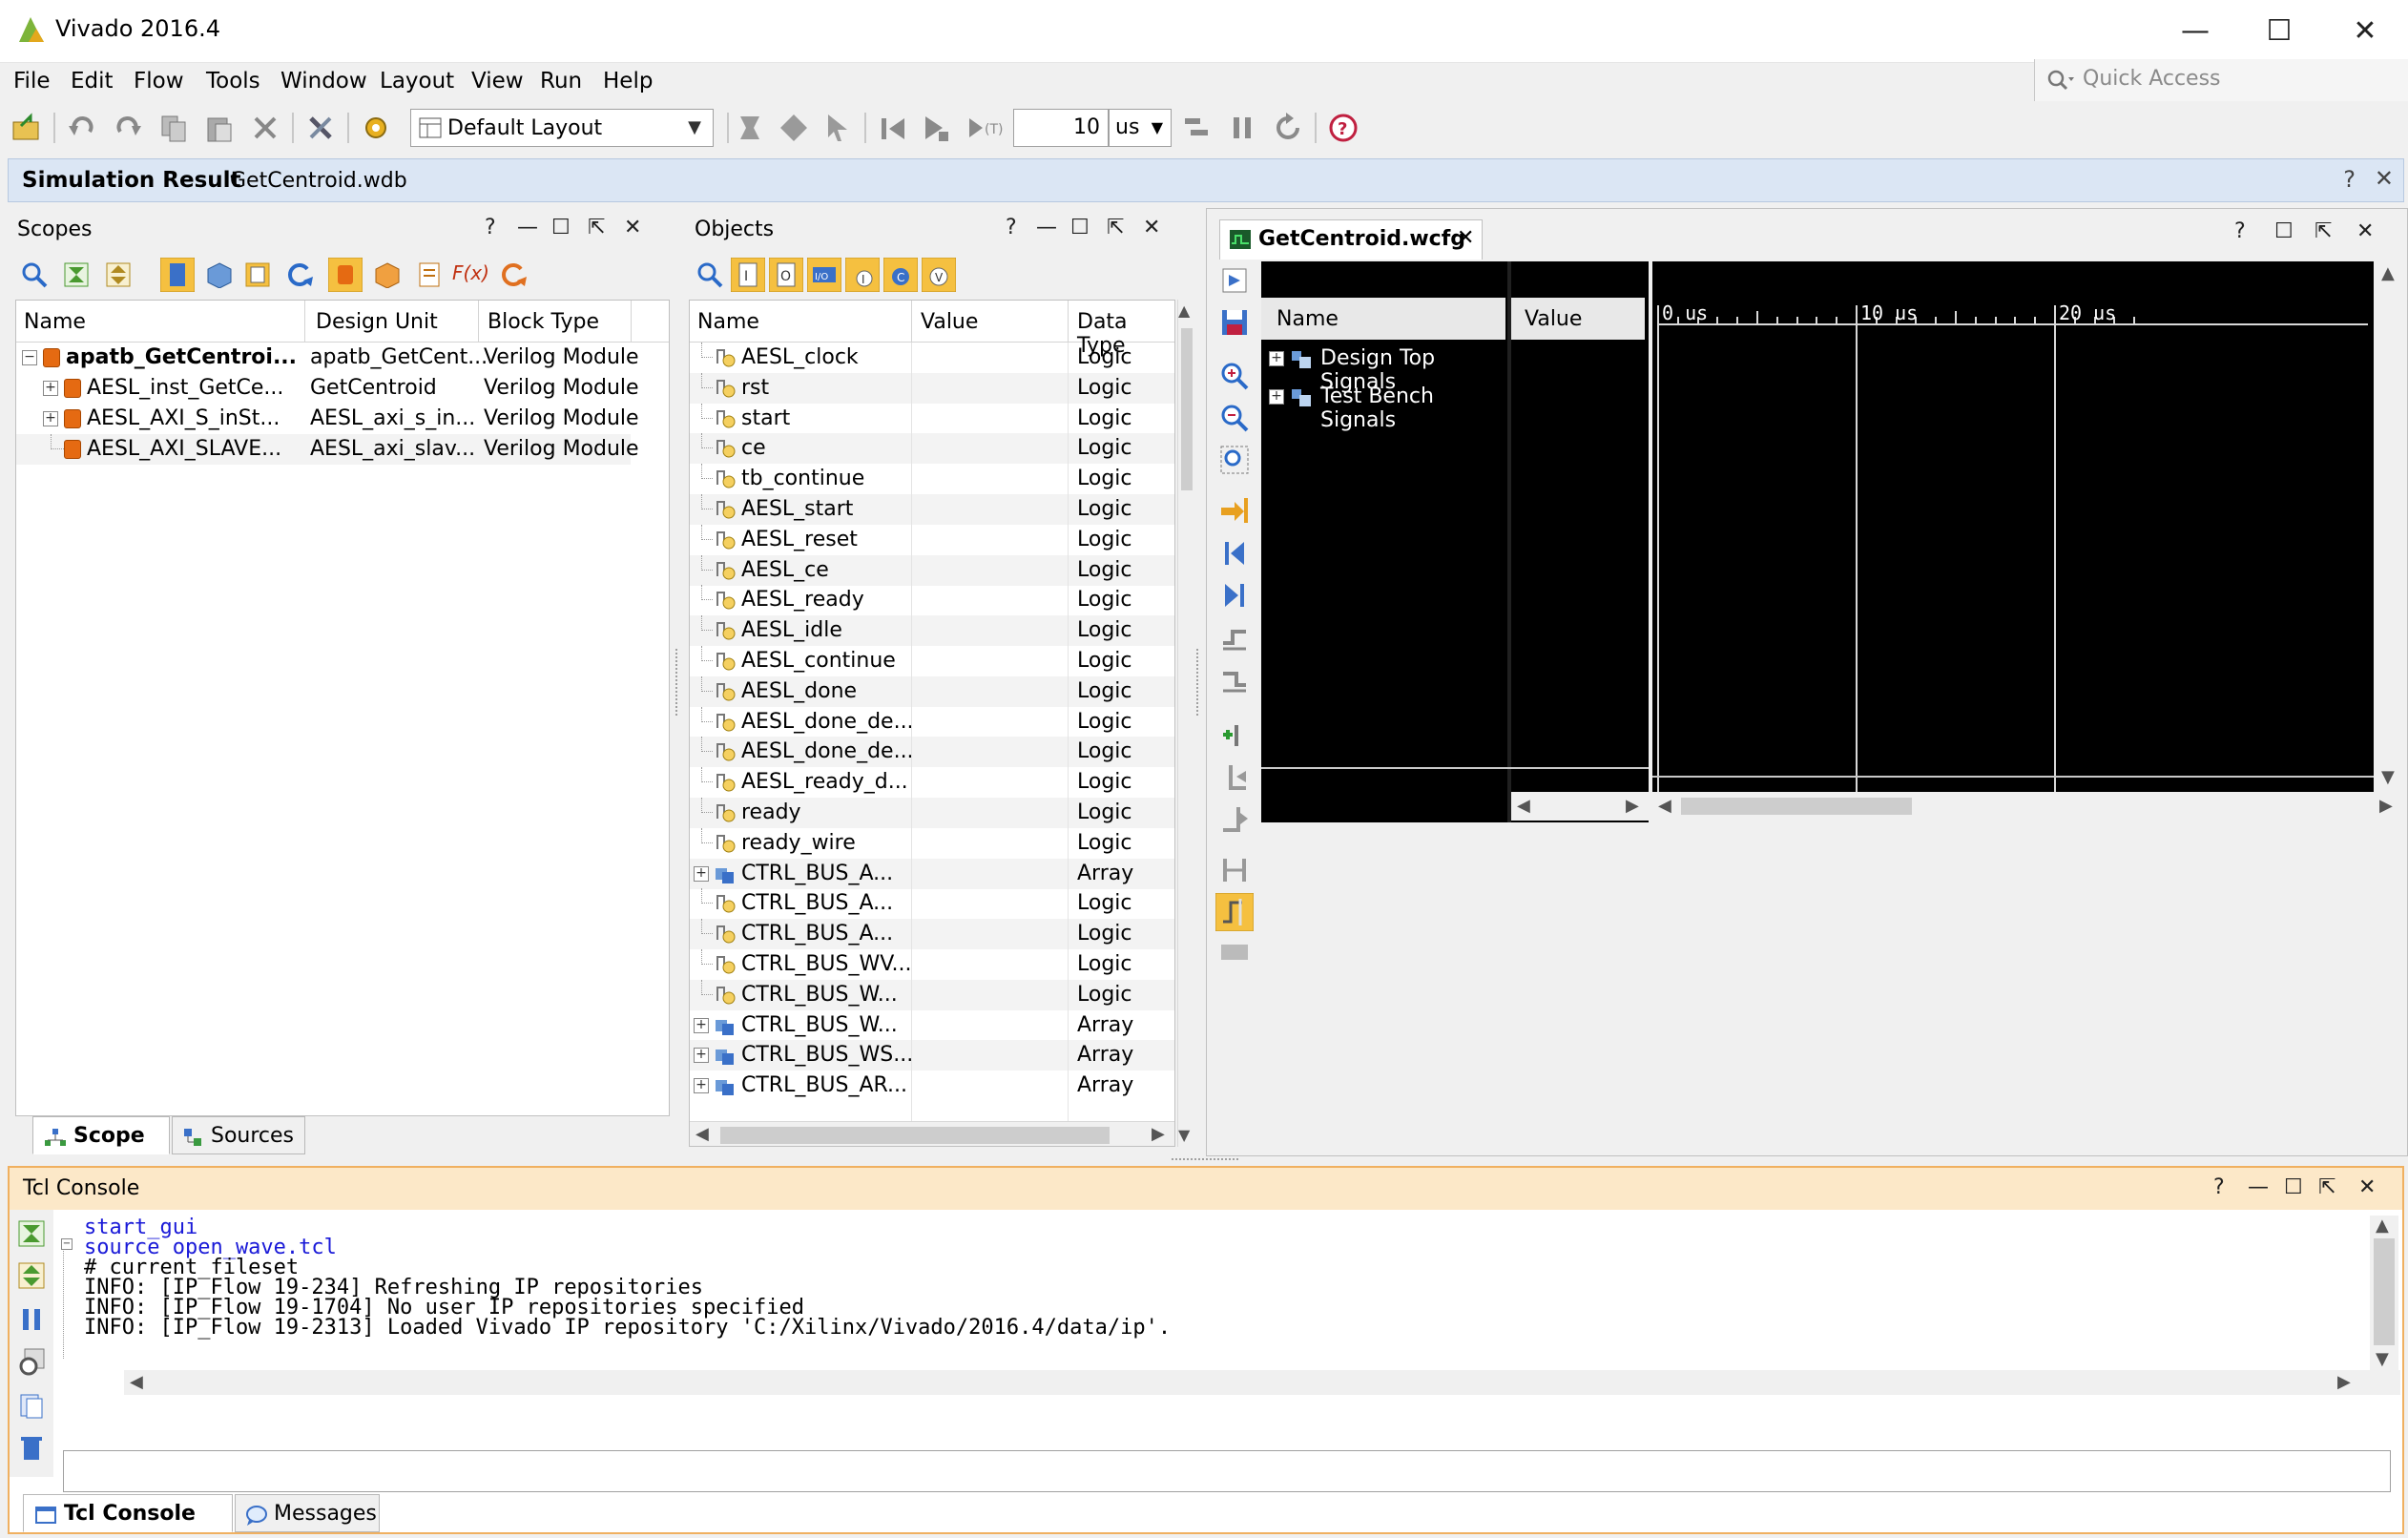  Describe the element at coordinates (932, 964) in the screenshot. I see `object-row: CTRL_BUS_WV... Logic` at that location.